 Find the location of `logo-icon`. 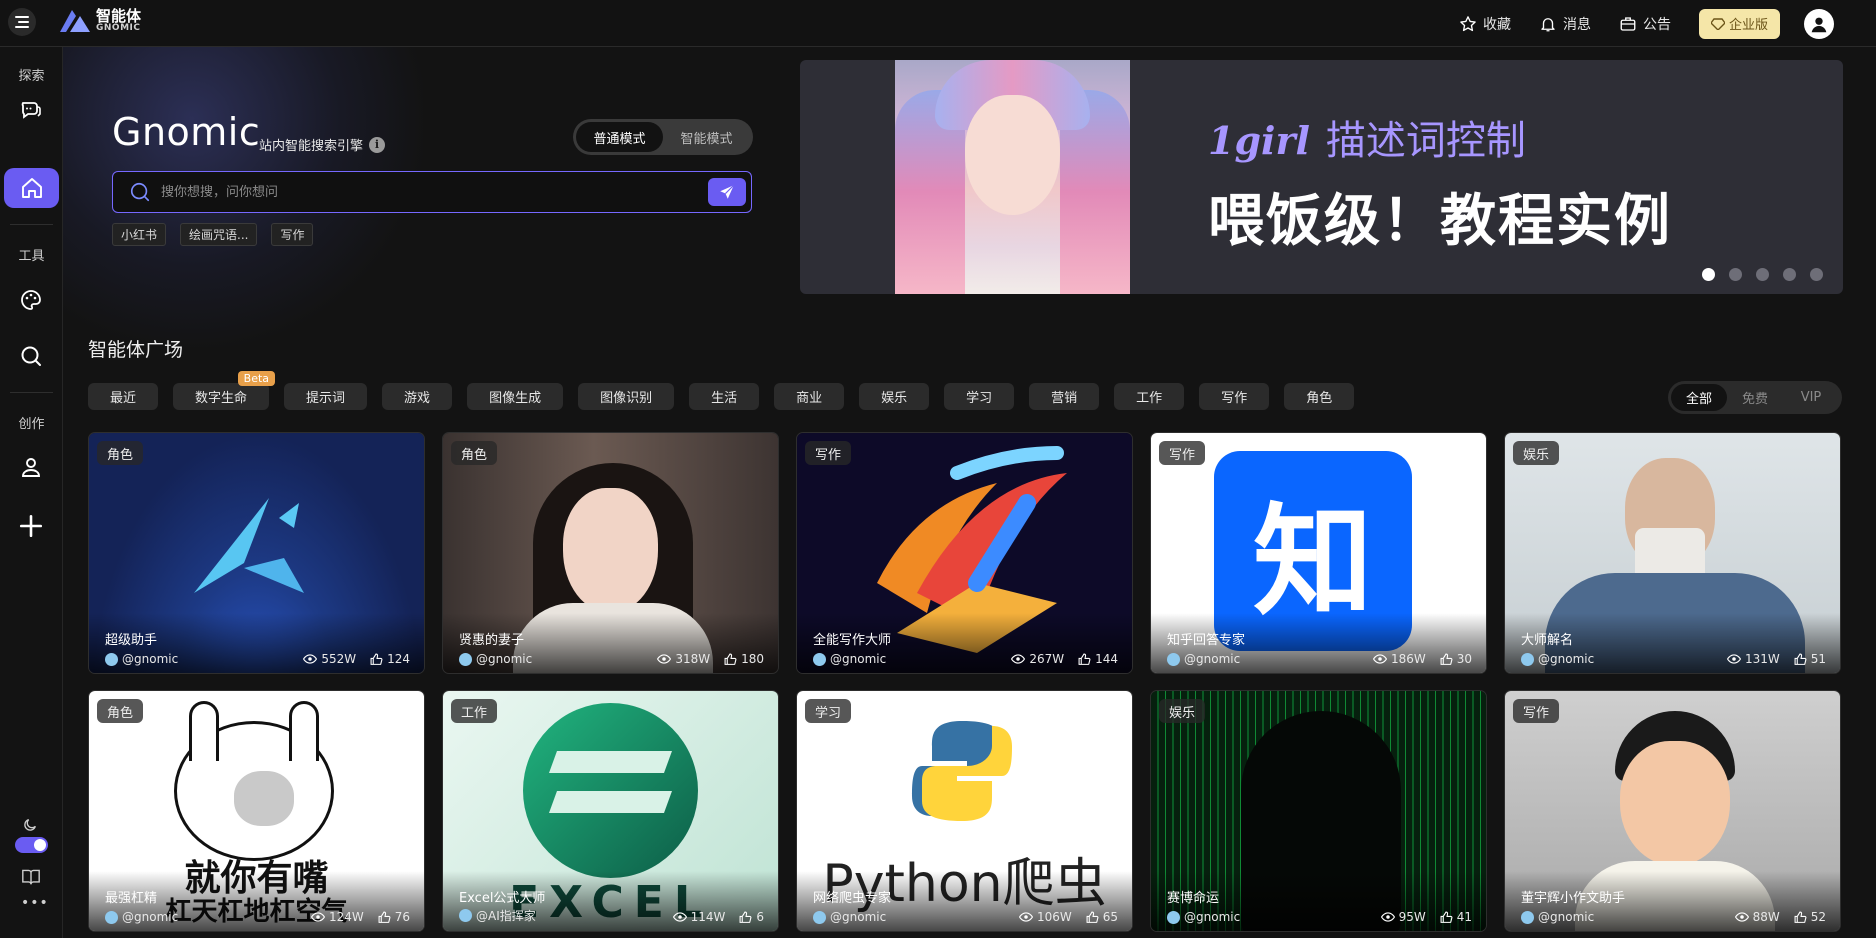

logo-icon is located at coordinates (75, 21).